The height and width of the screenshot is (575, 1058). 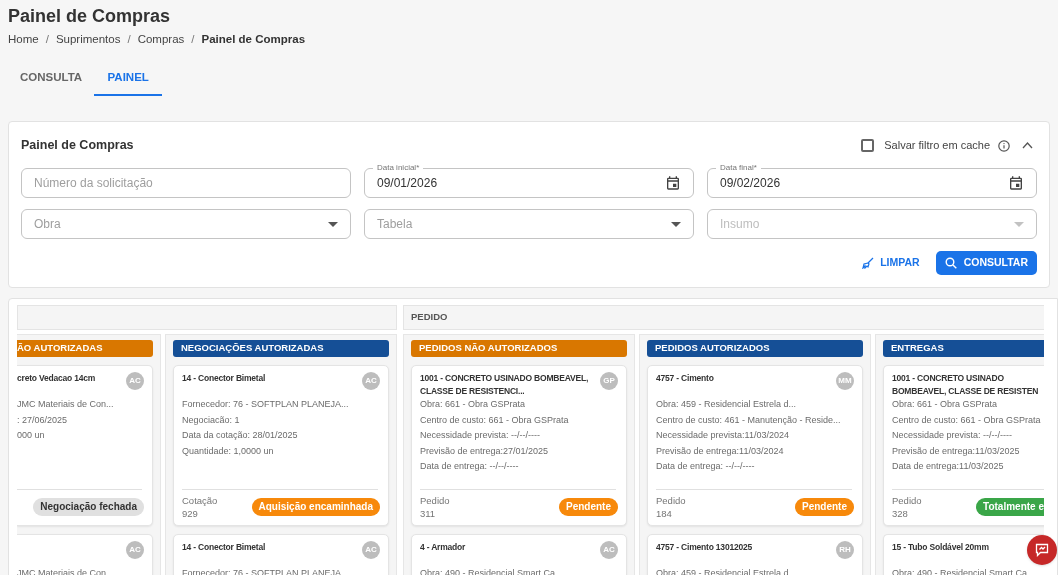 What do you see at coordinates (986, 263) in the screenshot?
I see `search-button: CONSULTAR` at bounding box center [986, 263].